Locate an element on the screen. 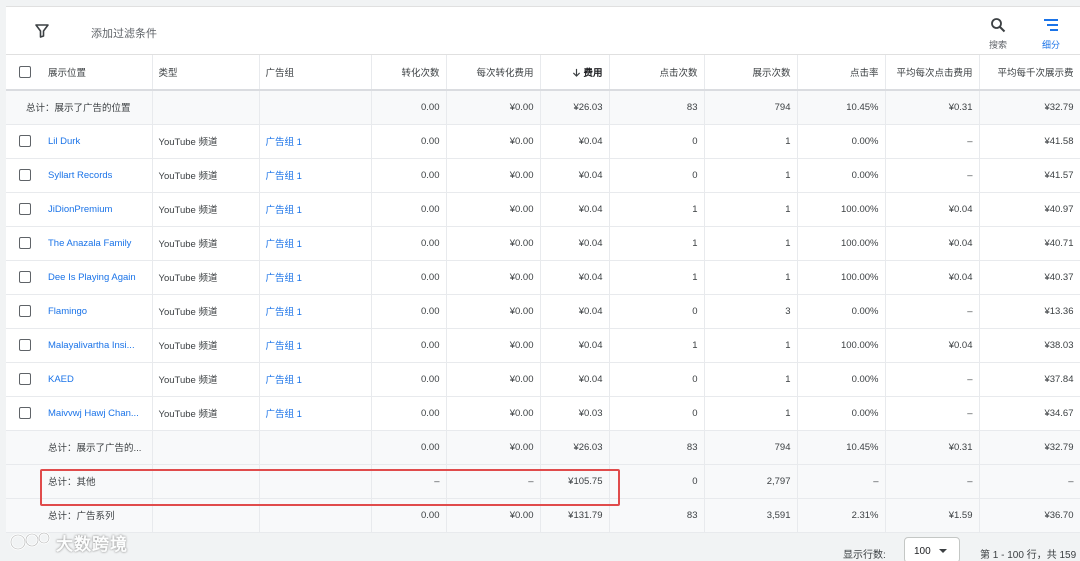 This screenshot has height=561, width=1080. select-all-checkbox is located at coordinates (25, 72).